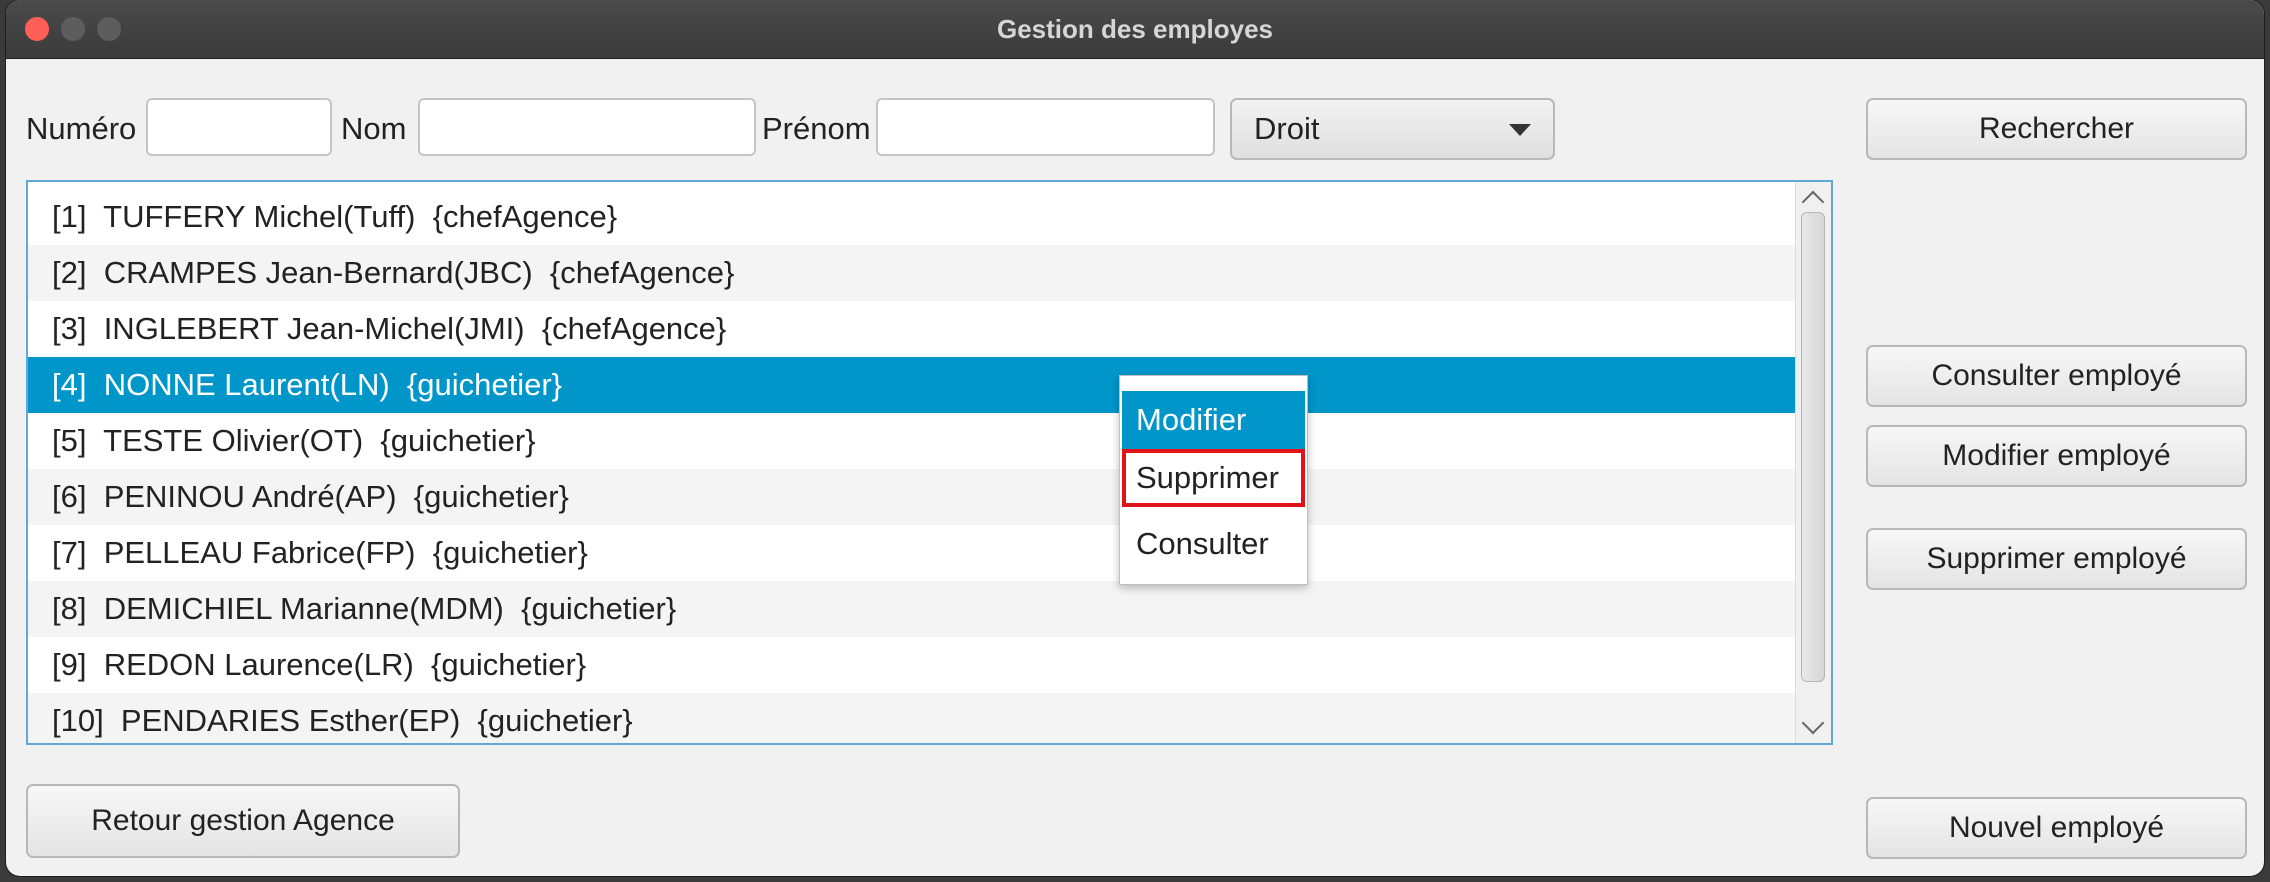 This screenshot has width=2270, height=882. What do you see at coordinates (912, 497) in the screenshot?
I see `list-item: [6] PENINOU André(AP) {guichetier}` at bounding box center [912, 497].